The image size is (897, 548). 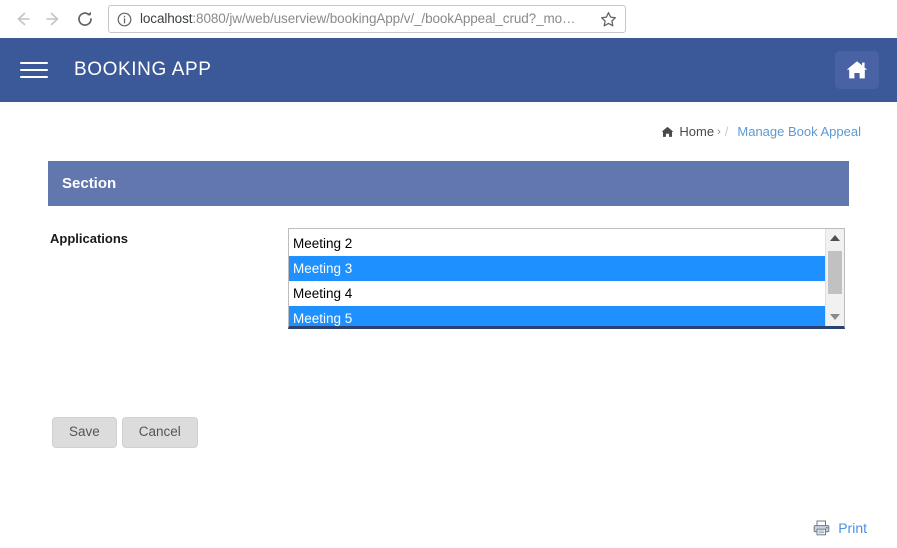 I want to click on breadcrumb-current: Manage Book Appeal, so click(x=799, y=131).